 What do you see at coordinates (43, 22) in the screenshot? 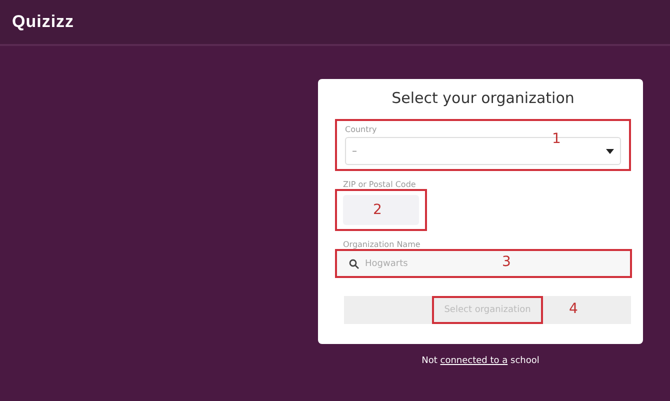
I see `logo: Quizizz` at bounding box center [43, 22].